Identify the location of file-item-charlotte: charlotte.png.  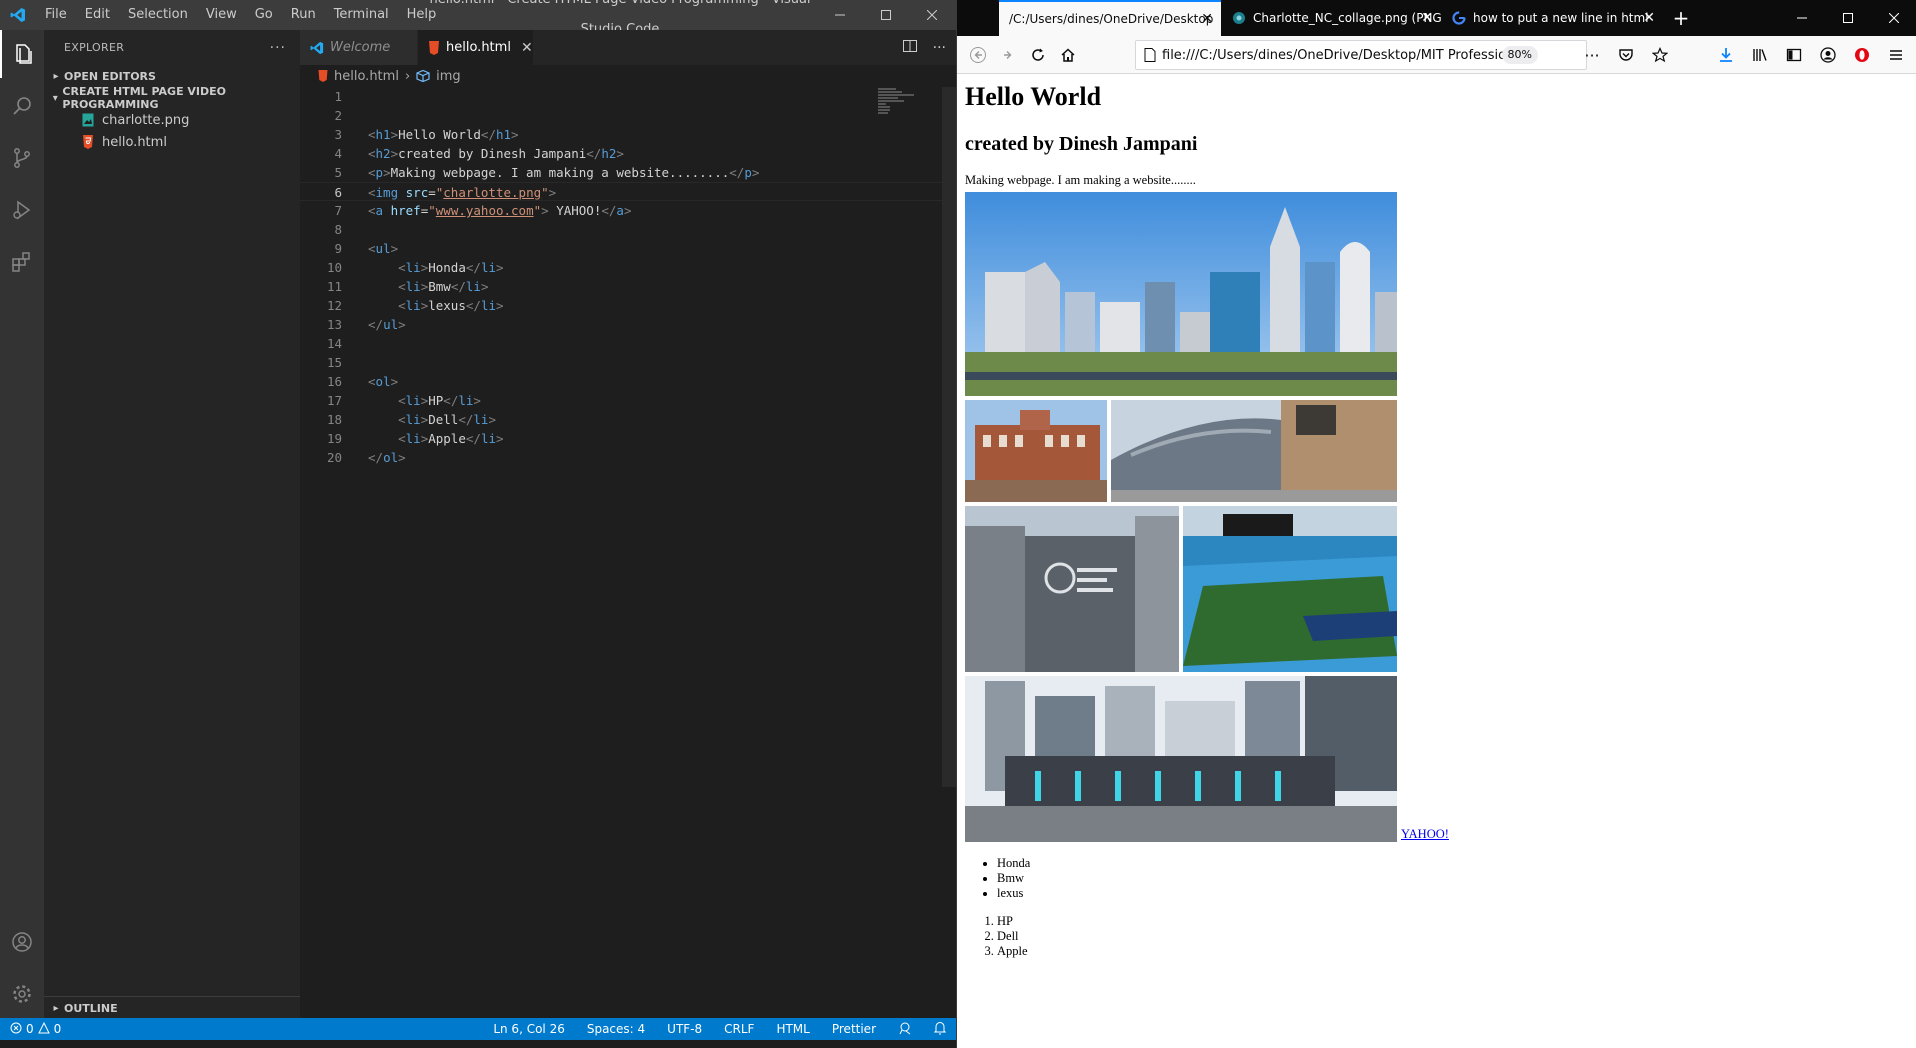
(172, 120).